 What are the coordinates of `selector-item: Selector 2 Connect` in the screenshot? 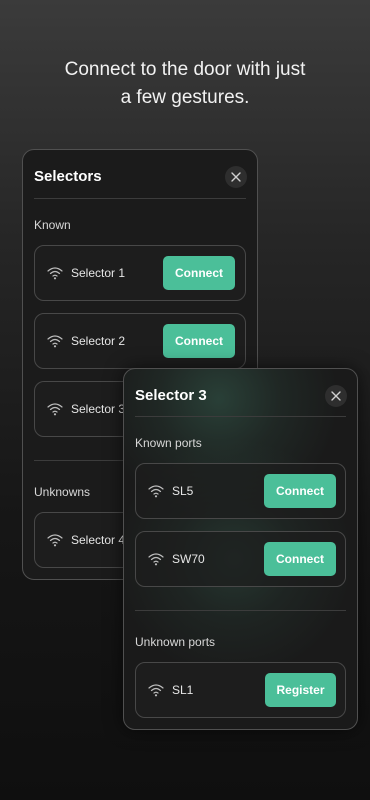 It's located at (140, 341).